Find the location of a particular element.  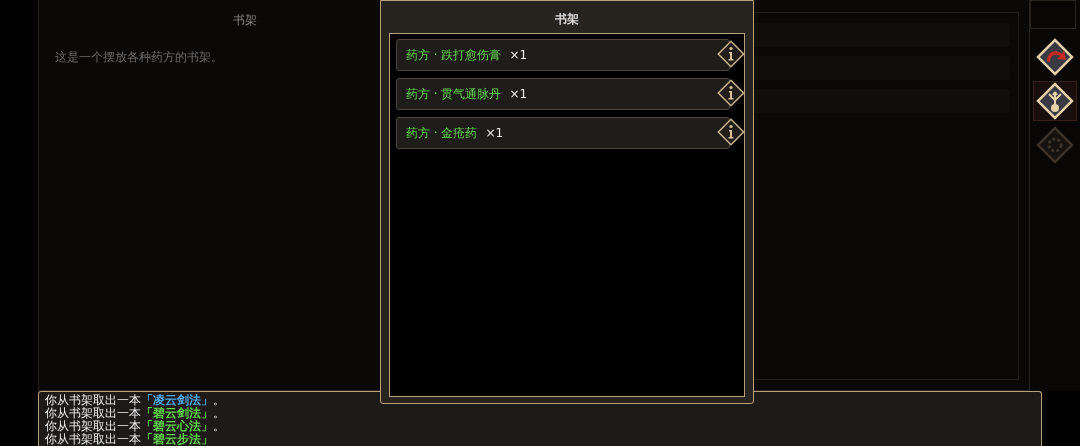

panel-description: 这是一个摆放各种药方的书架。 is located at coordinates (139, 57).